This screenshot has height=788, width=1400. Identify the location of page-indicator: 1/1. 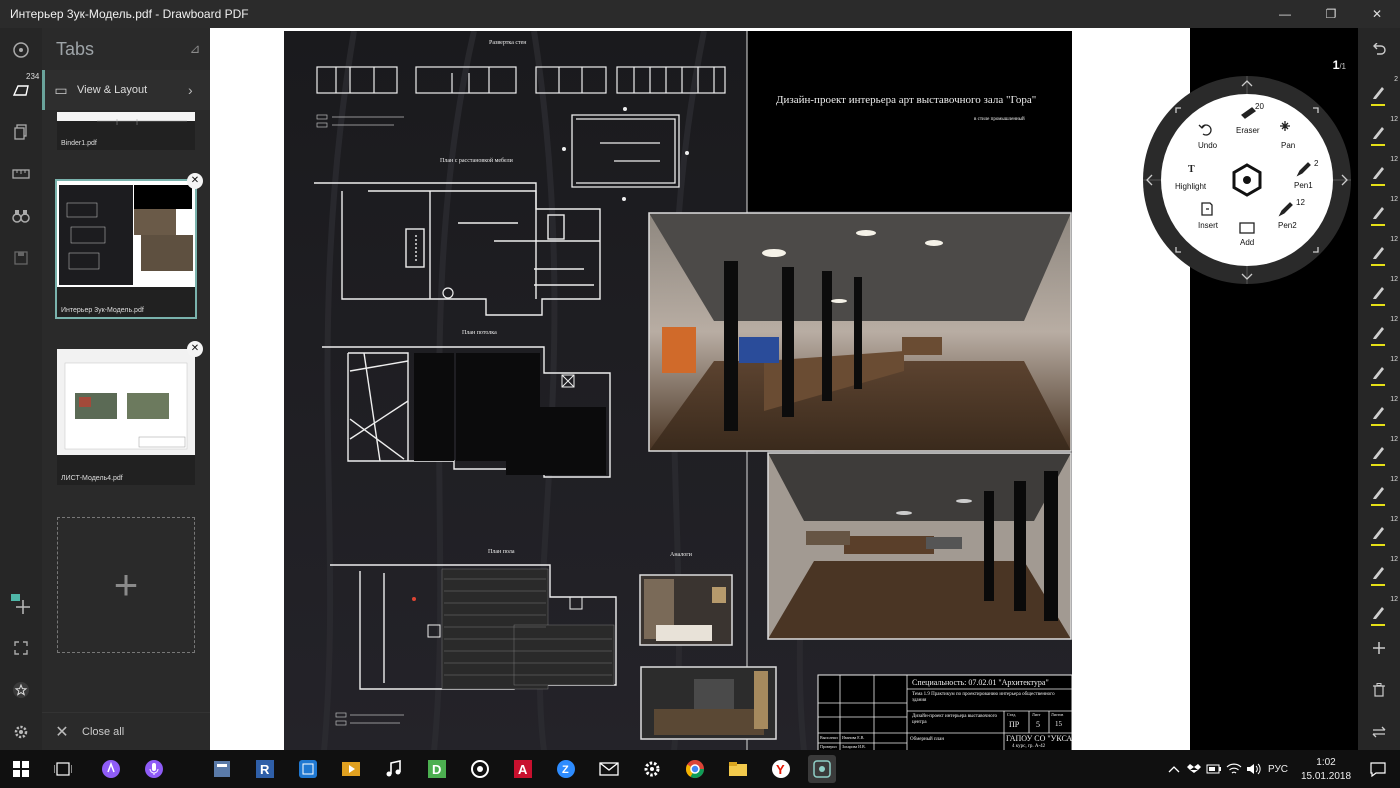
(1339, 65).